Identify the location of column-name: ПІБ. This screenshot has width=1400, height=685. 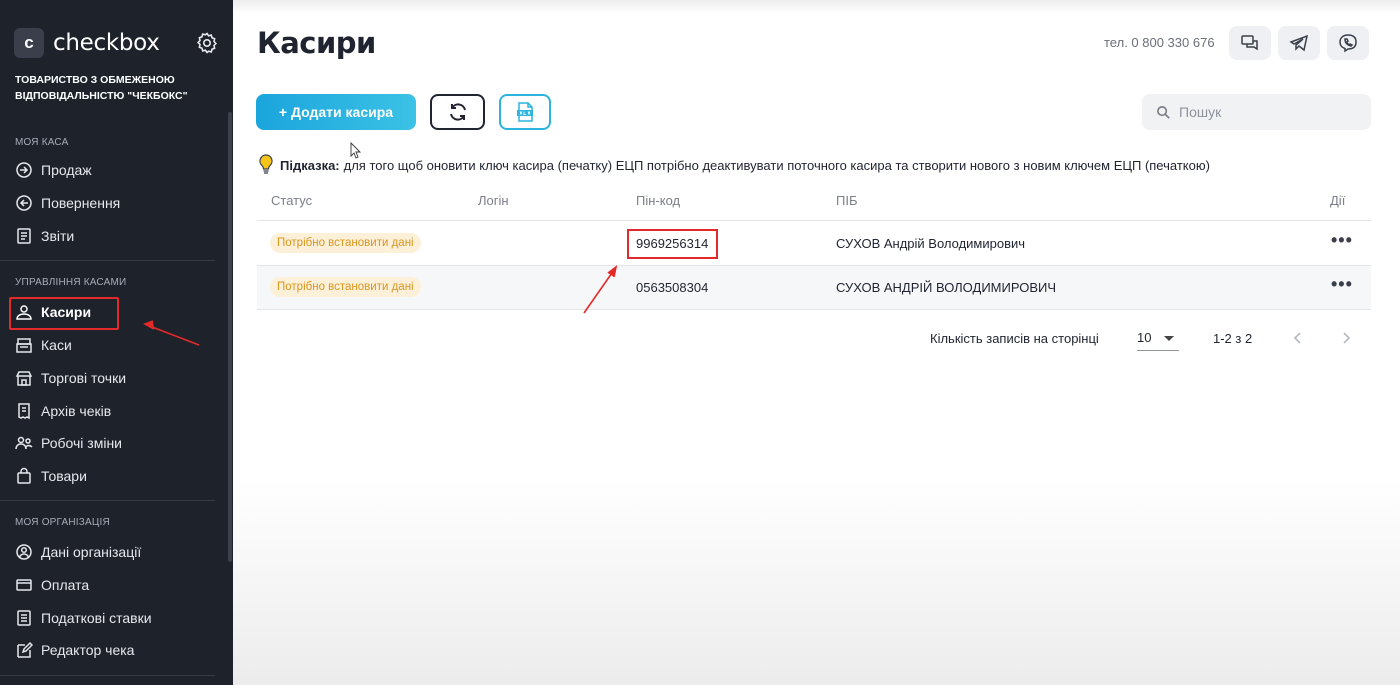
(847, 200).